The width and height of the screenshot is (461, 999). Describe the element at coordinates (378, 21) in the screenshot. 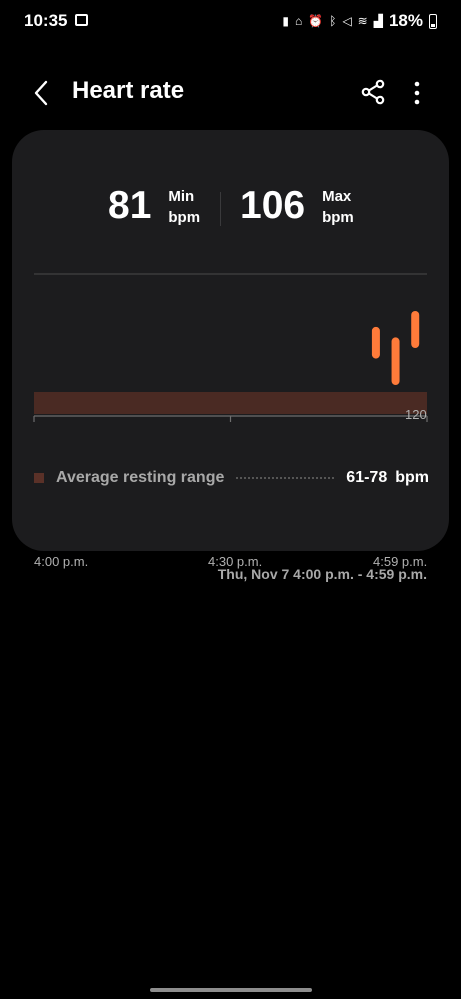

I see `signal-icon: ▟` at that location.